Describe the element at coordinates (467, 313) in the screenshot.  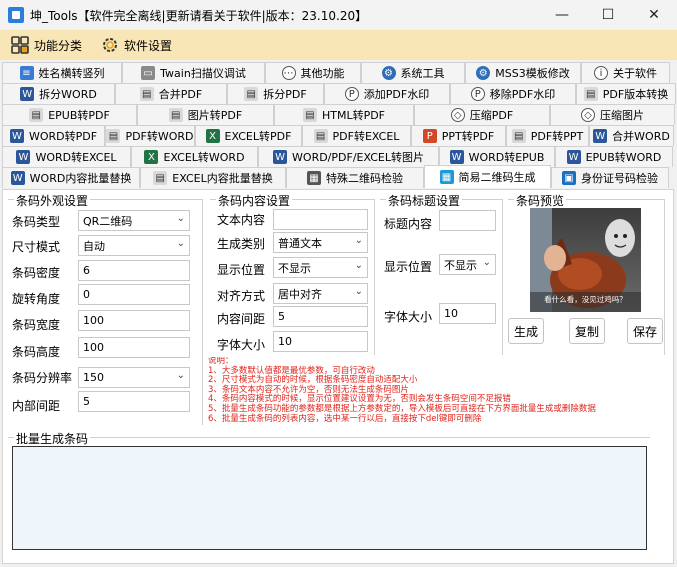
I see `caption-font-size-input: 10` at that location.